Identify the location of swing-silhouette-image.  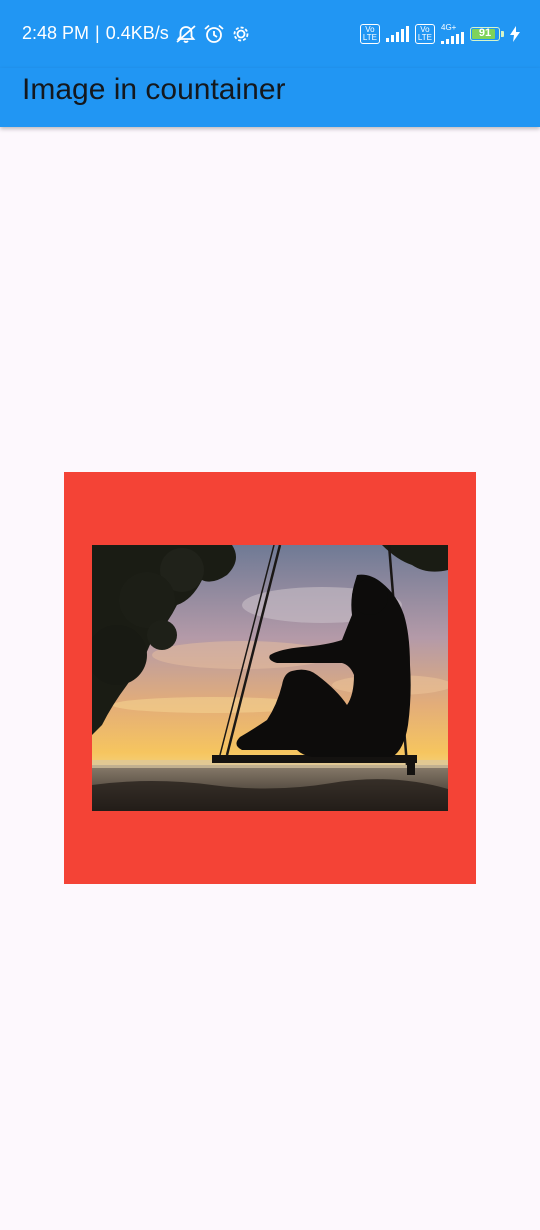
(270, 678).